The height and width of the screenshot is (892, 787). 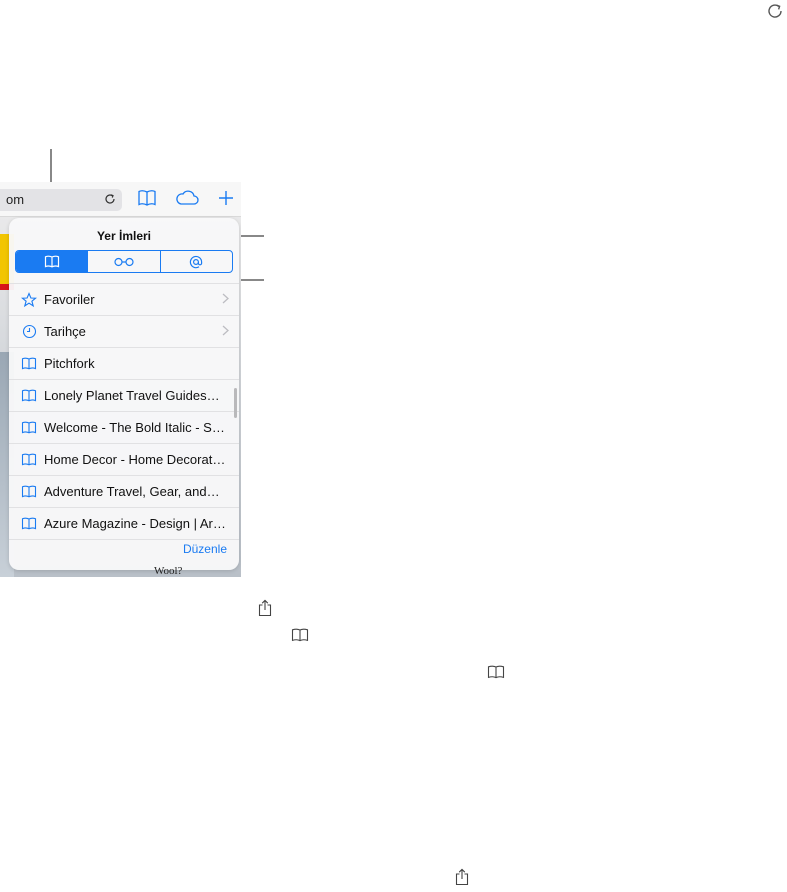 What do you see at coordinates (61, 200) in the screenshot?
I see `address-bar: om` at bounding box center [61, 200].